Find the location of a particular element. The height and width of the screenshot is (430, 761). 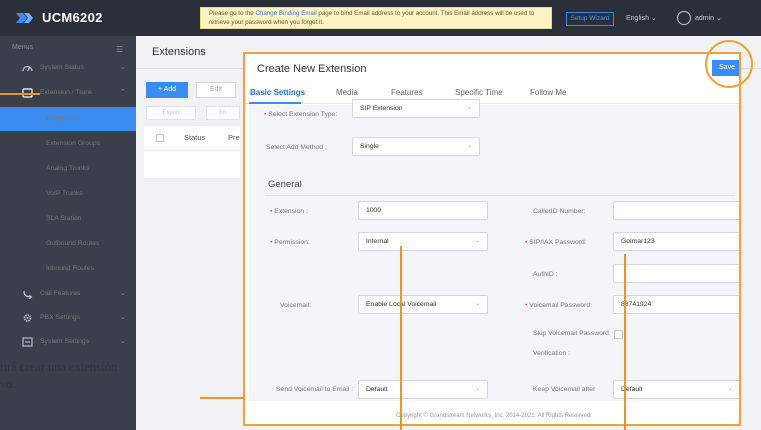

authid-label: AuthID : is located at coordinates (545, 274).